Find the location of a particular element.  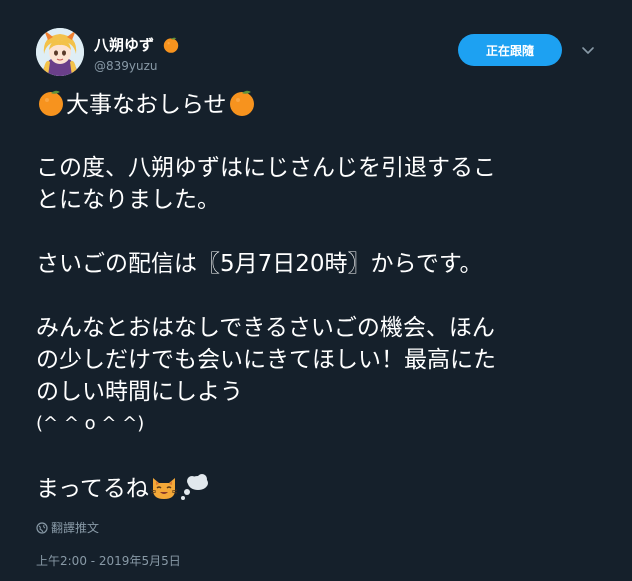

tweet-line-kaomoji: (^ ^ o ^ ^) is located at coordinates (90, 423).